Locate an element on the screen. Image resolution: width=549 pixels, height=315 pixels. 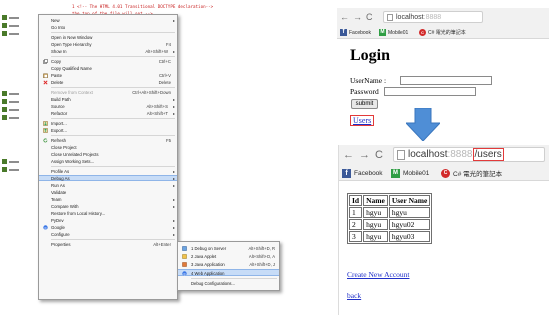
menu-item-compare-with: Compare With ▸ is located at coordinates (108, 206).